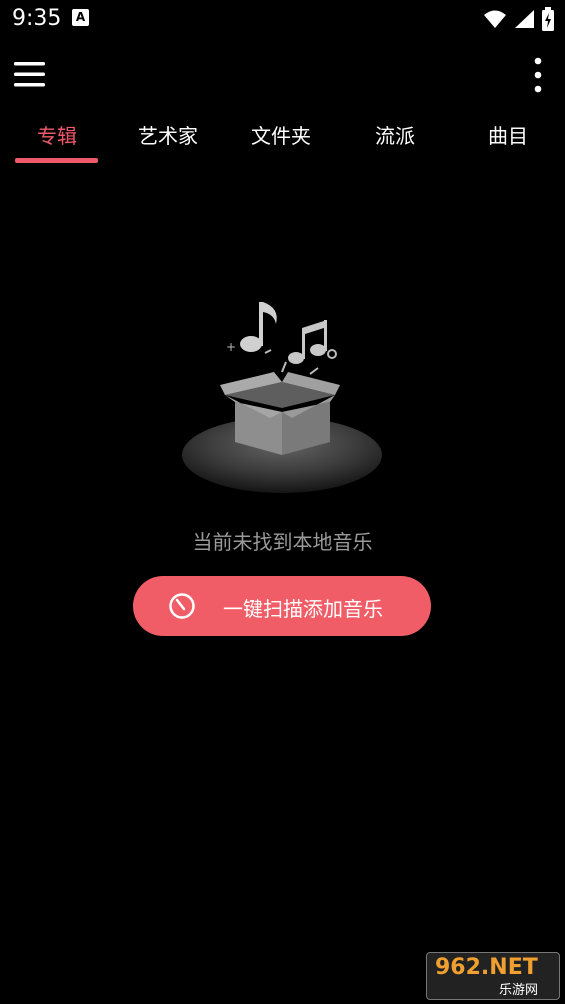  What do you see at coordinates (30, 75) in the screenshot?
I see `hamburger-menu-icon` at bounding box center [30, 75].